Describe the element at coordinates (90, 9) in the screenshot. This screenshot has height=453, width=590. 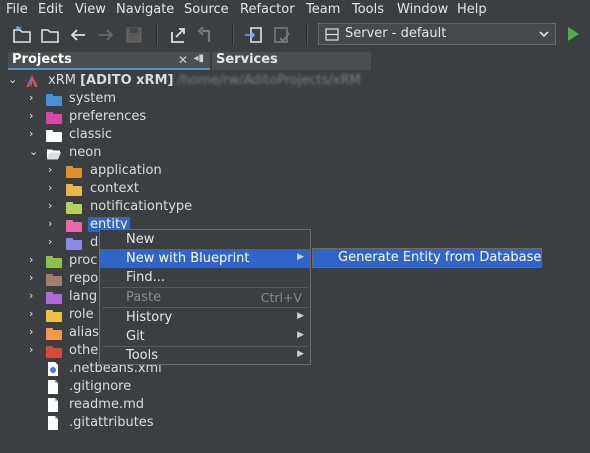
I see `menu-view: View` at that location.